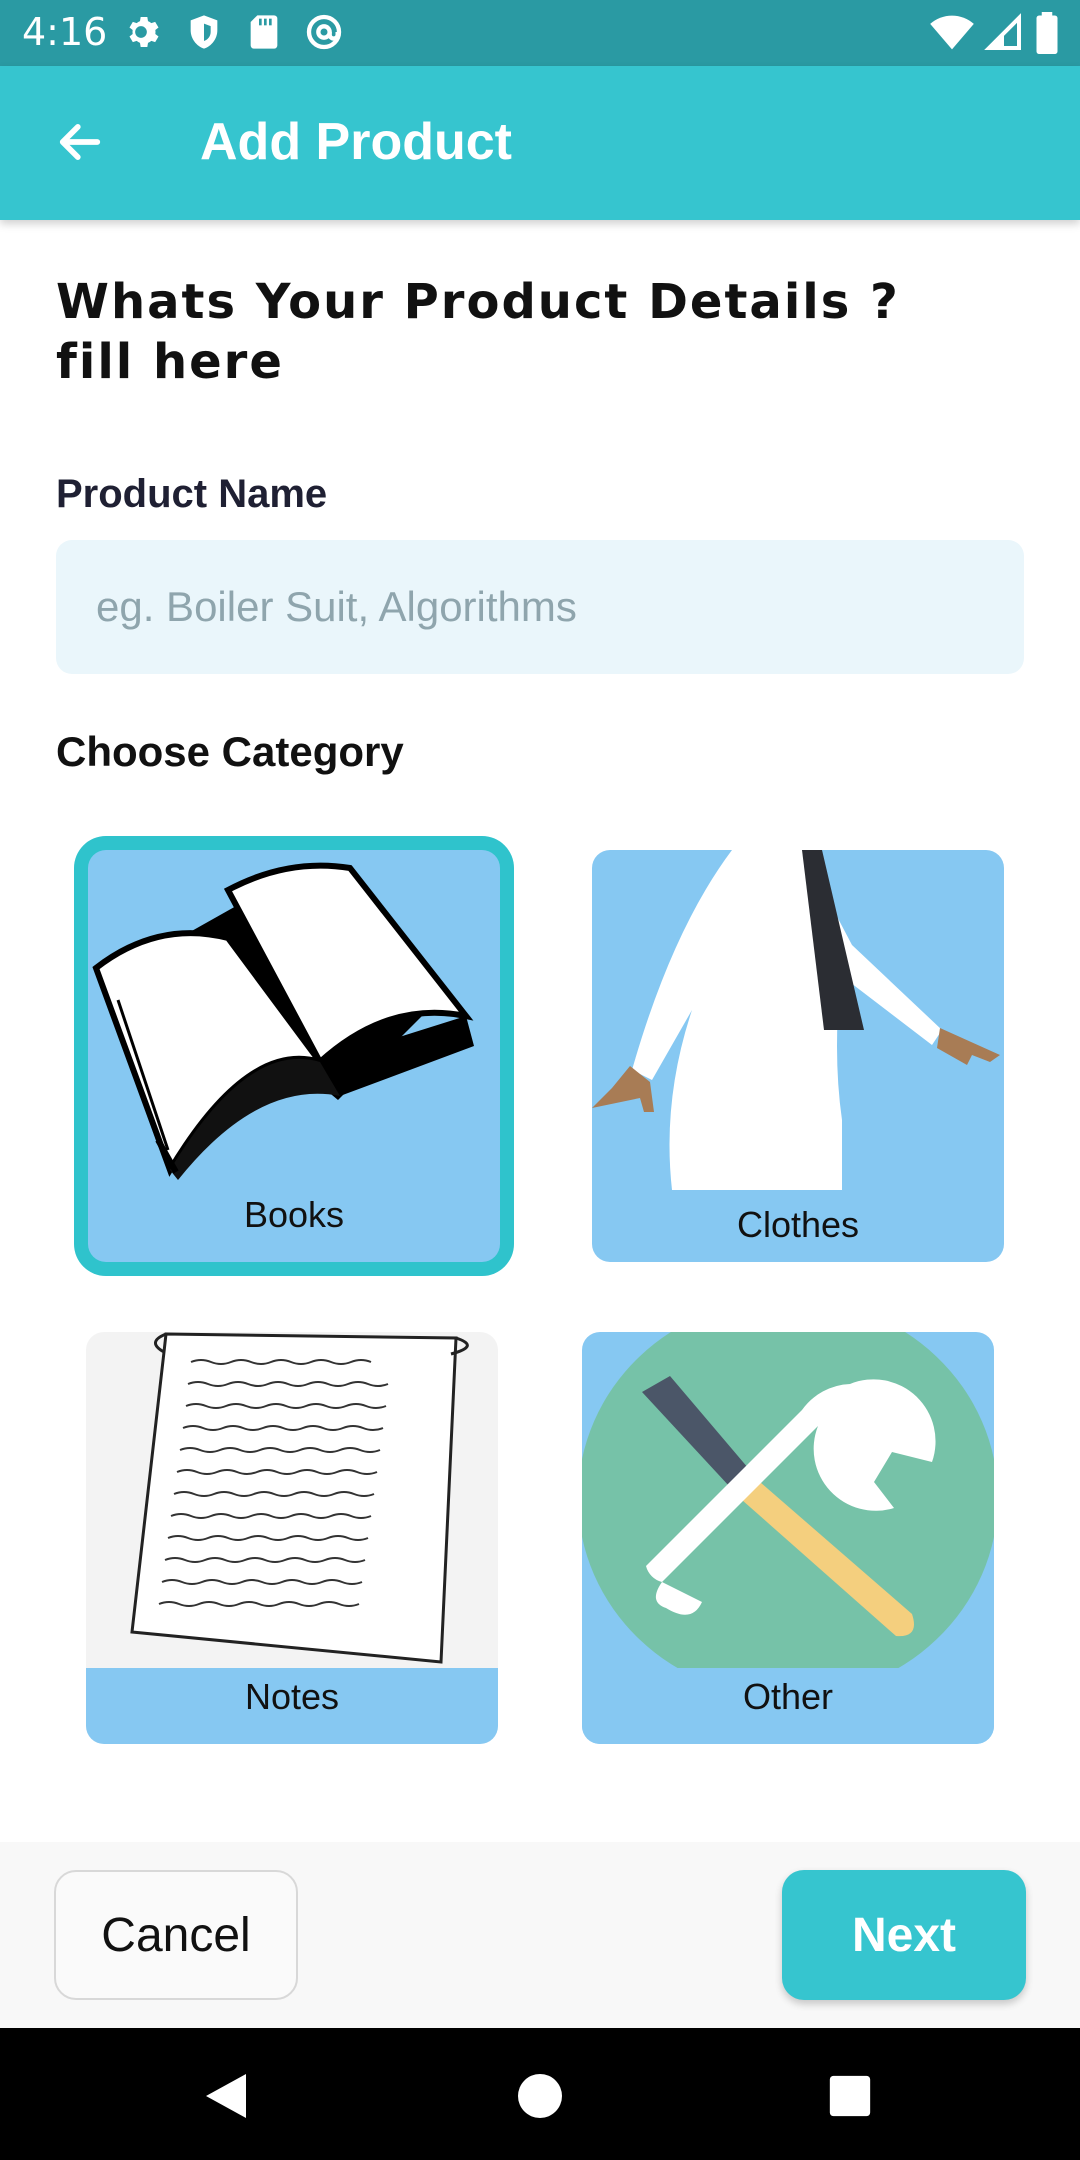 The width and height of the screenshot is (1080, 2160). What do you see at coordinates (952, 32) in the screenshot?
I see `wifi-icon` at bounding box center [952, 32].